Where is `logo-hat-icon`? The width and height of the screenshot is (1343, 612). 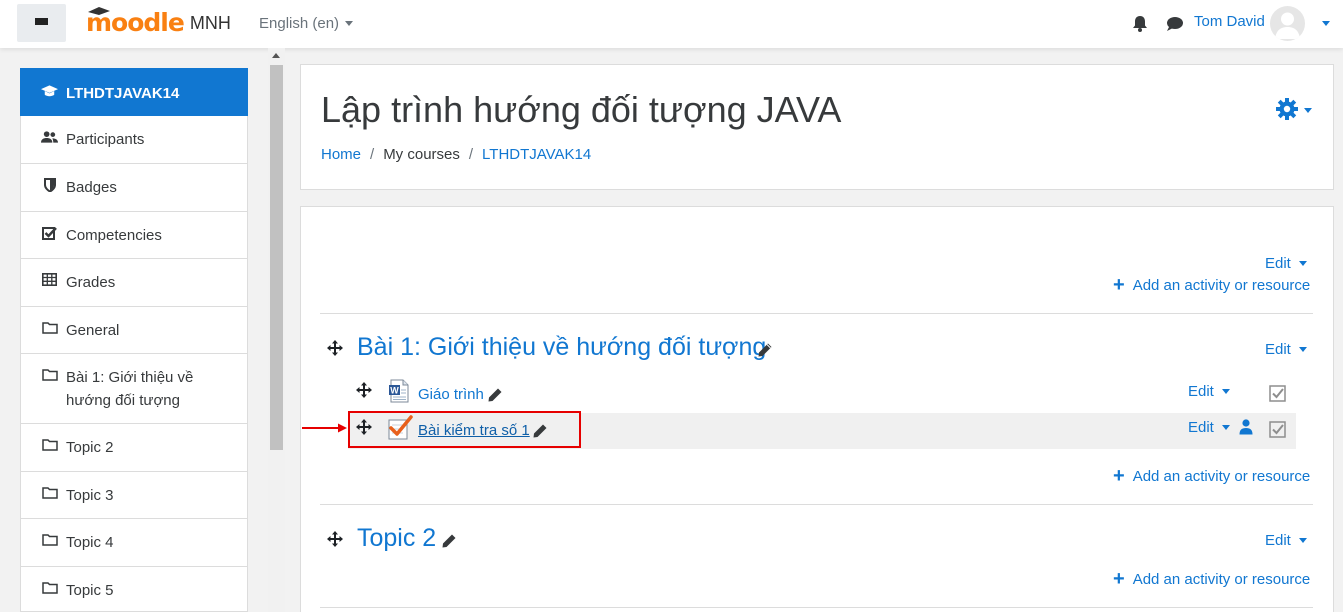 logo-hat-icon is located at coordinates (99, 11).